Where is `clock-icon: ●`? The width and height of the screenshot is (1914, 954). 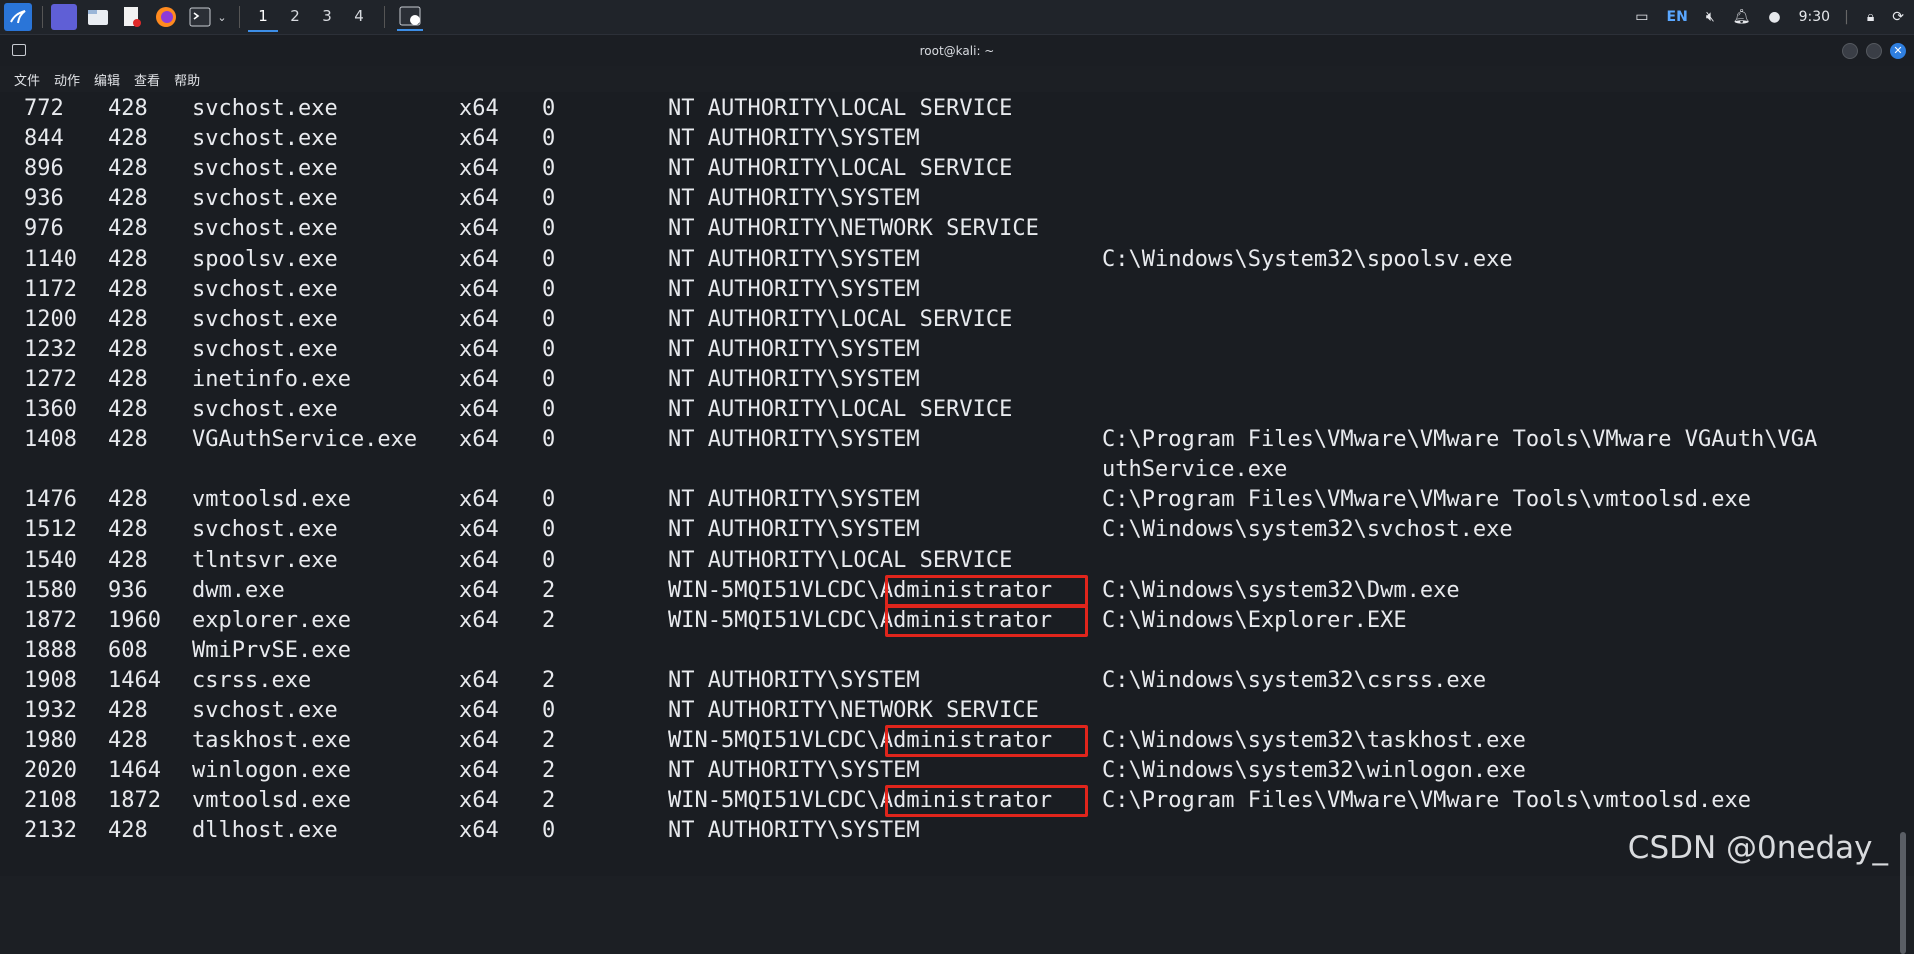
clock-icon: ● is located at coordinates (1774, 17).